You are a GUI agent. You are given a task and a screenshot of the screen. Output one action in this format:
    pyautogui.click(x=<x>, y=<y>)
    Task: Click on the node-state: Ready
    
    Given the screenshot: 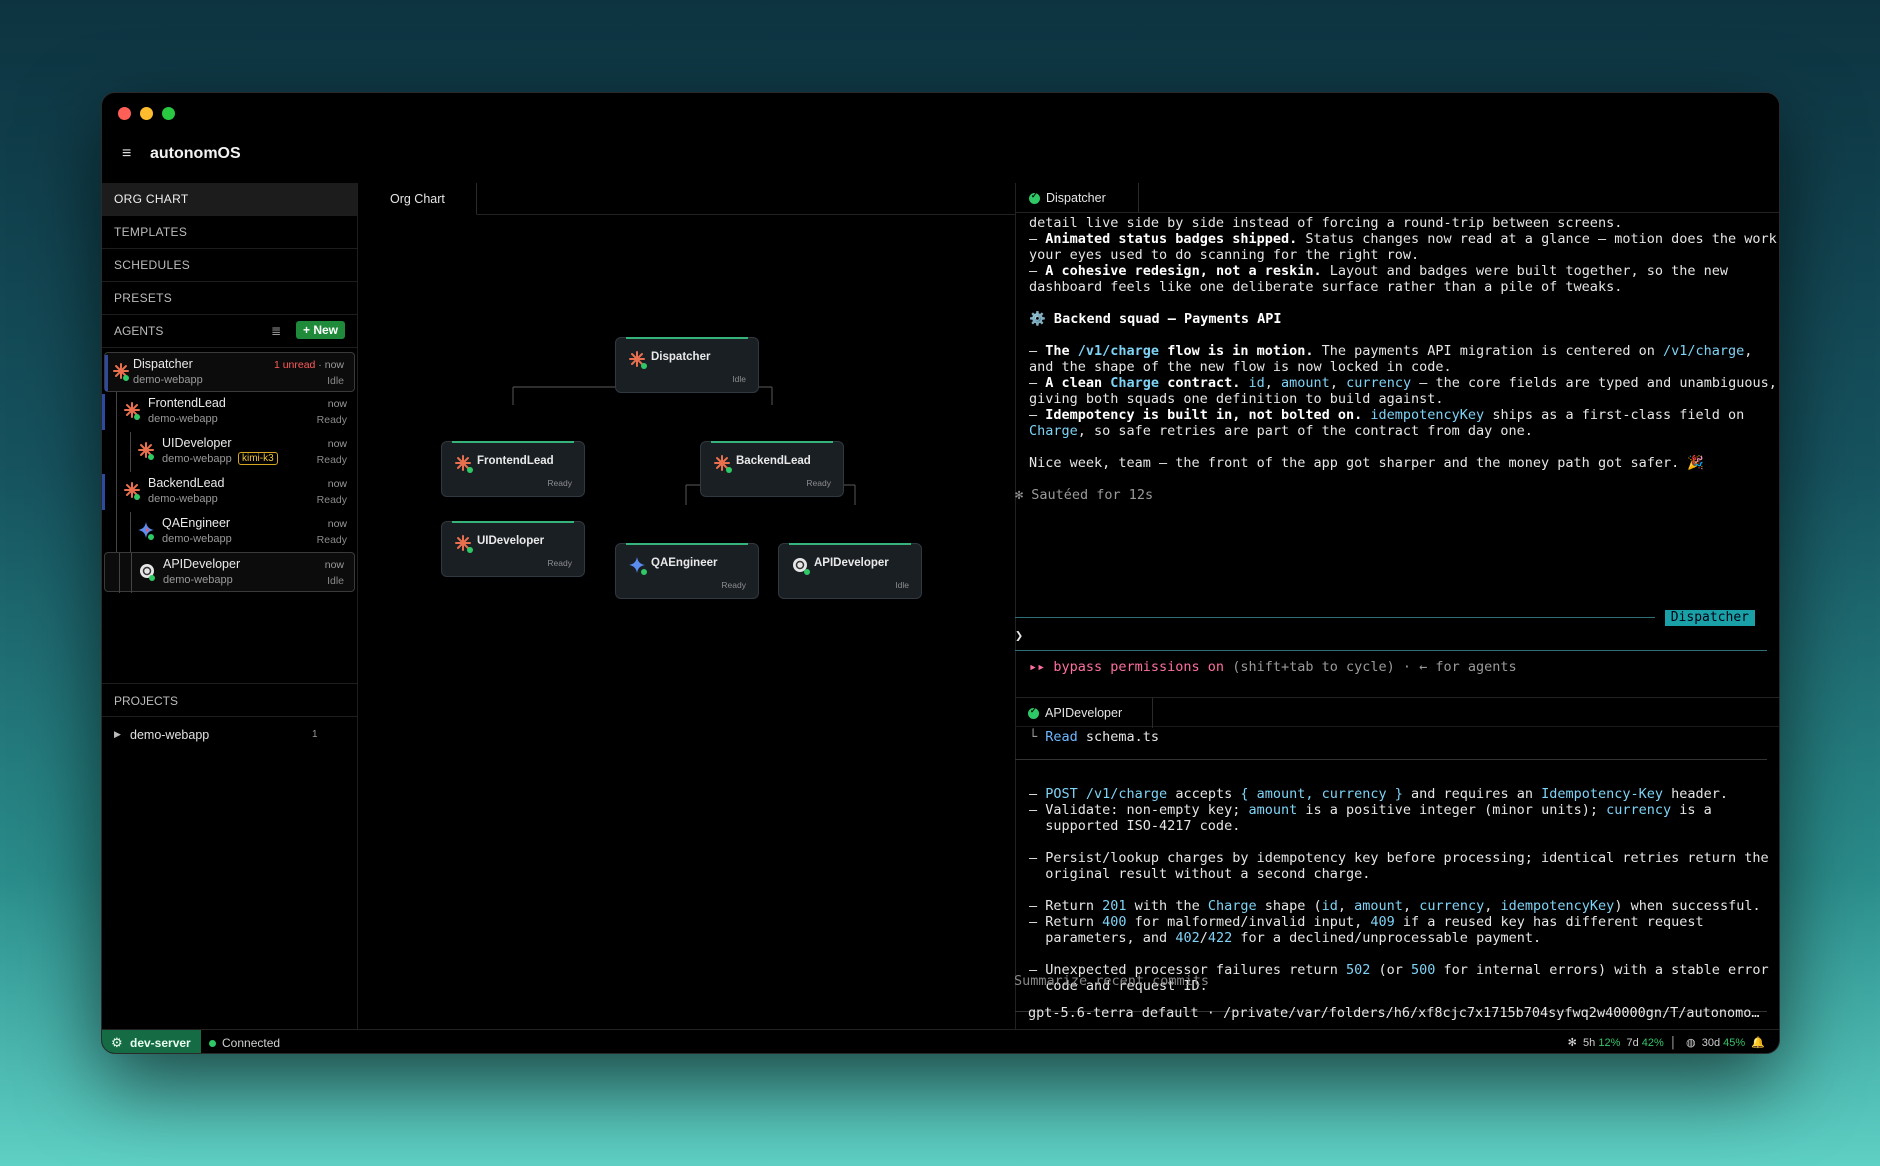 What is the action you would take?
    pyautogui.click(x=733, y=585)
    